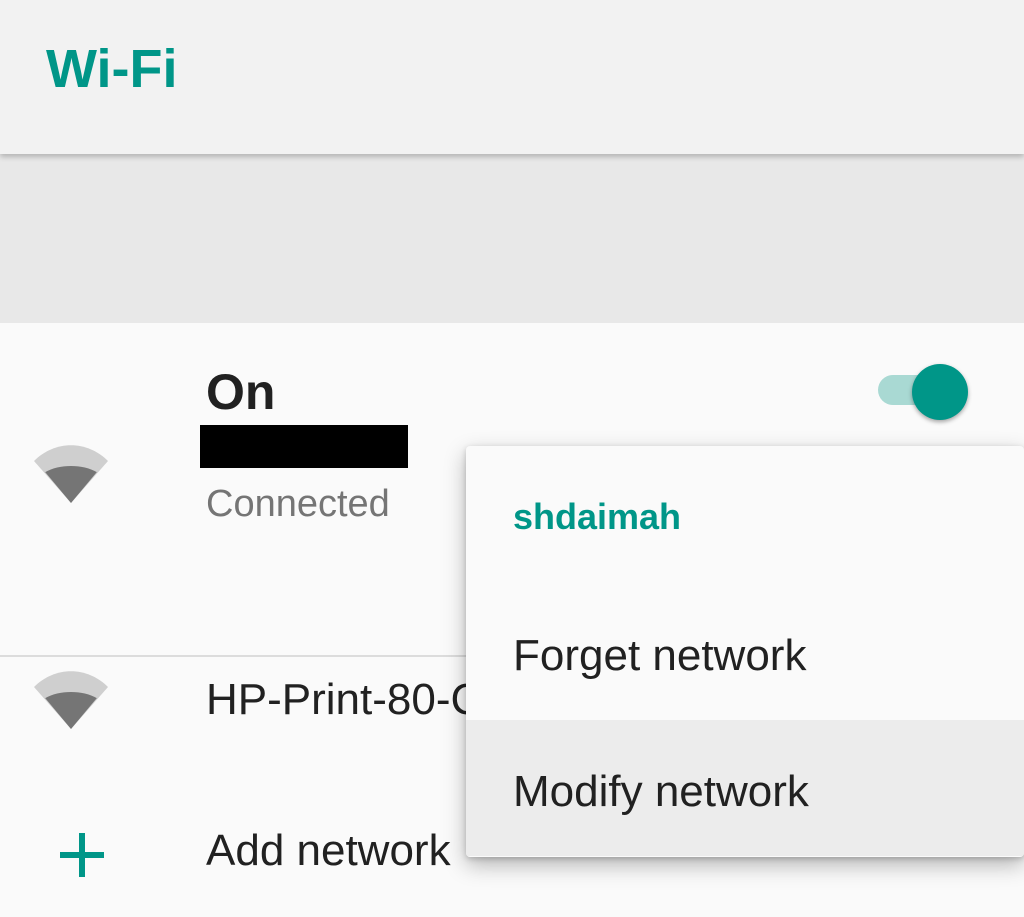  Describe the element at coordinates (304, 446) in the screenshot. I see `redacted-network-name` at that location.